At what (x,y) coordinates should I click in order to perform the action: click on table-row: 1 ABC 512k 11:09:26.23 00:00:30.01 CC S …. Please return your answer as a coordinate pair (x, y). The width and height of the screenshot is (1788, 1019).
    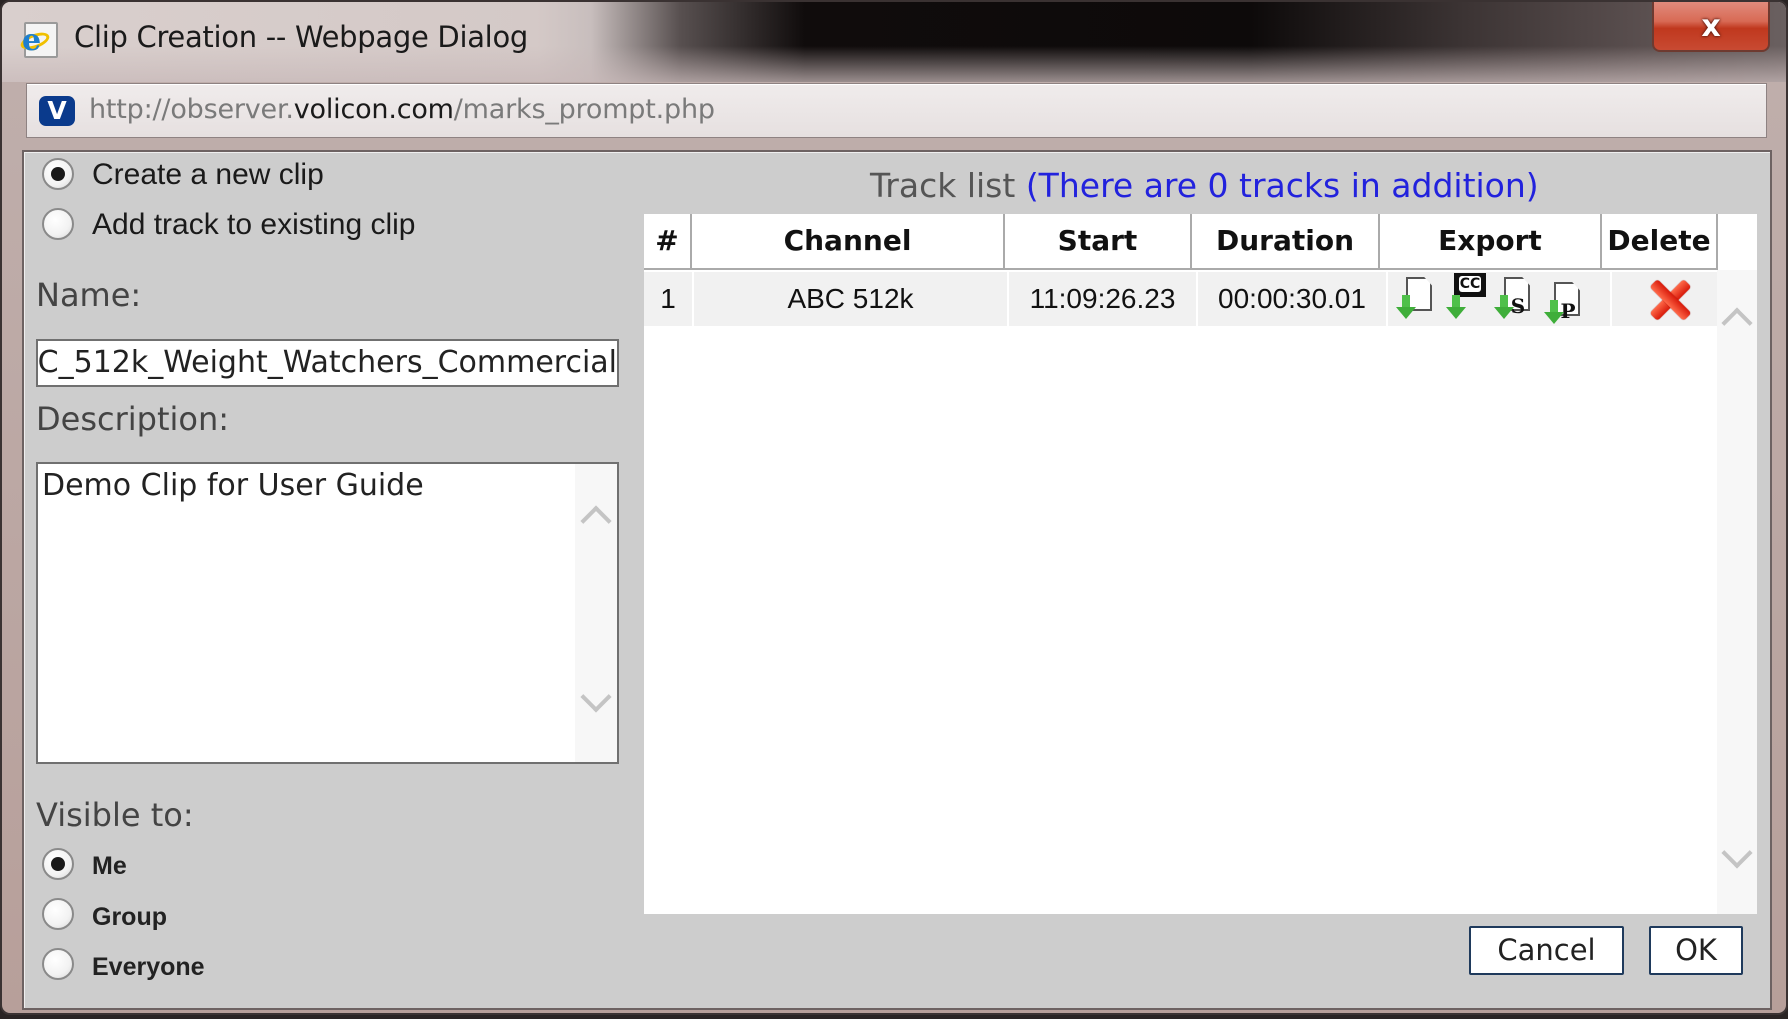
    Looking at the image, I should click on (1191, 300).